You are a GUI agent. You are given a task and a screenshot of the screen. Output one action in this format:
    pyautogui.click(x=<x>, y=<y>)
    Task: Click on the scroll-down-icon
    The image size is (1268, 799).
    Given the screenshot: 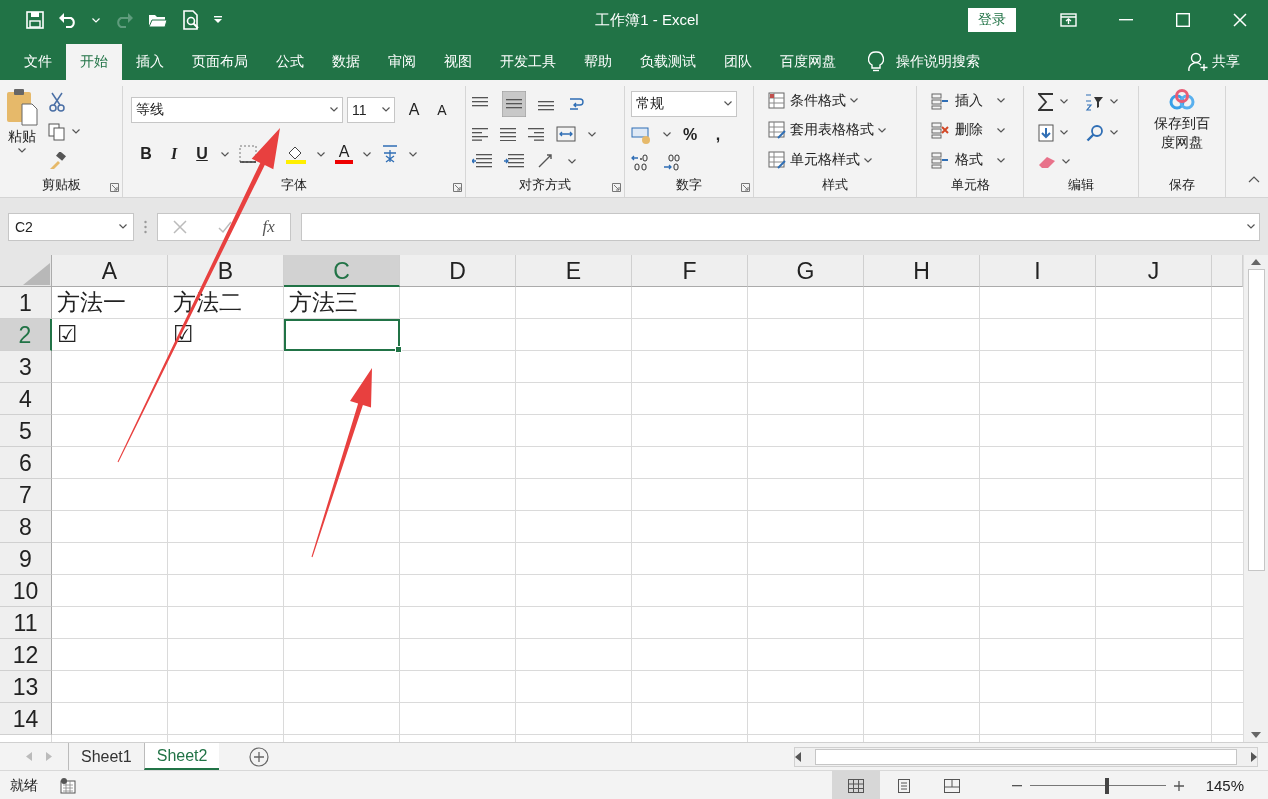 What is the action you would take?
    pyautogui.click(x=1256, y=735)
    